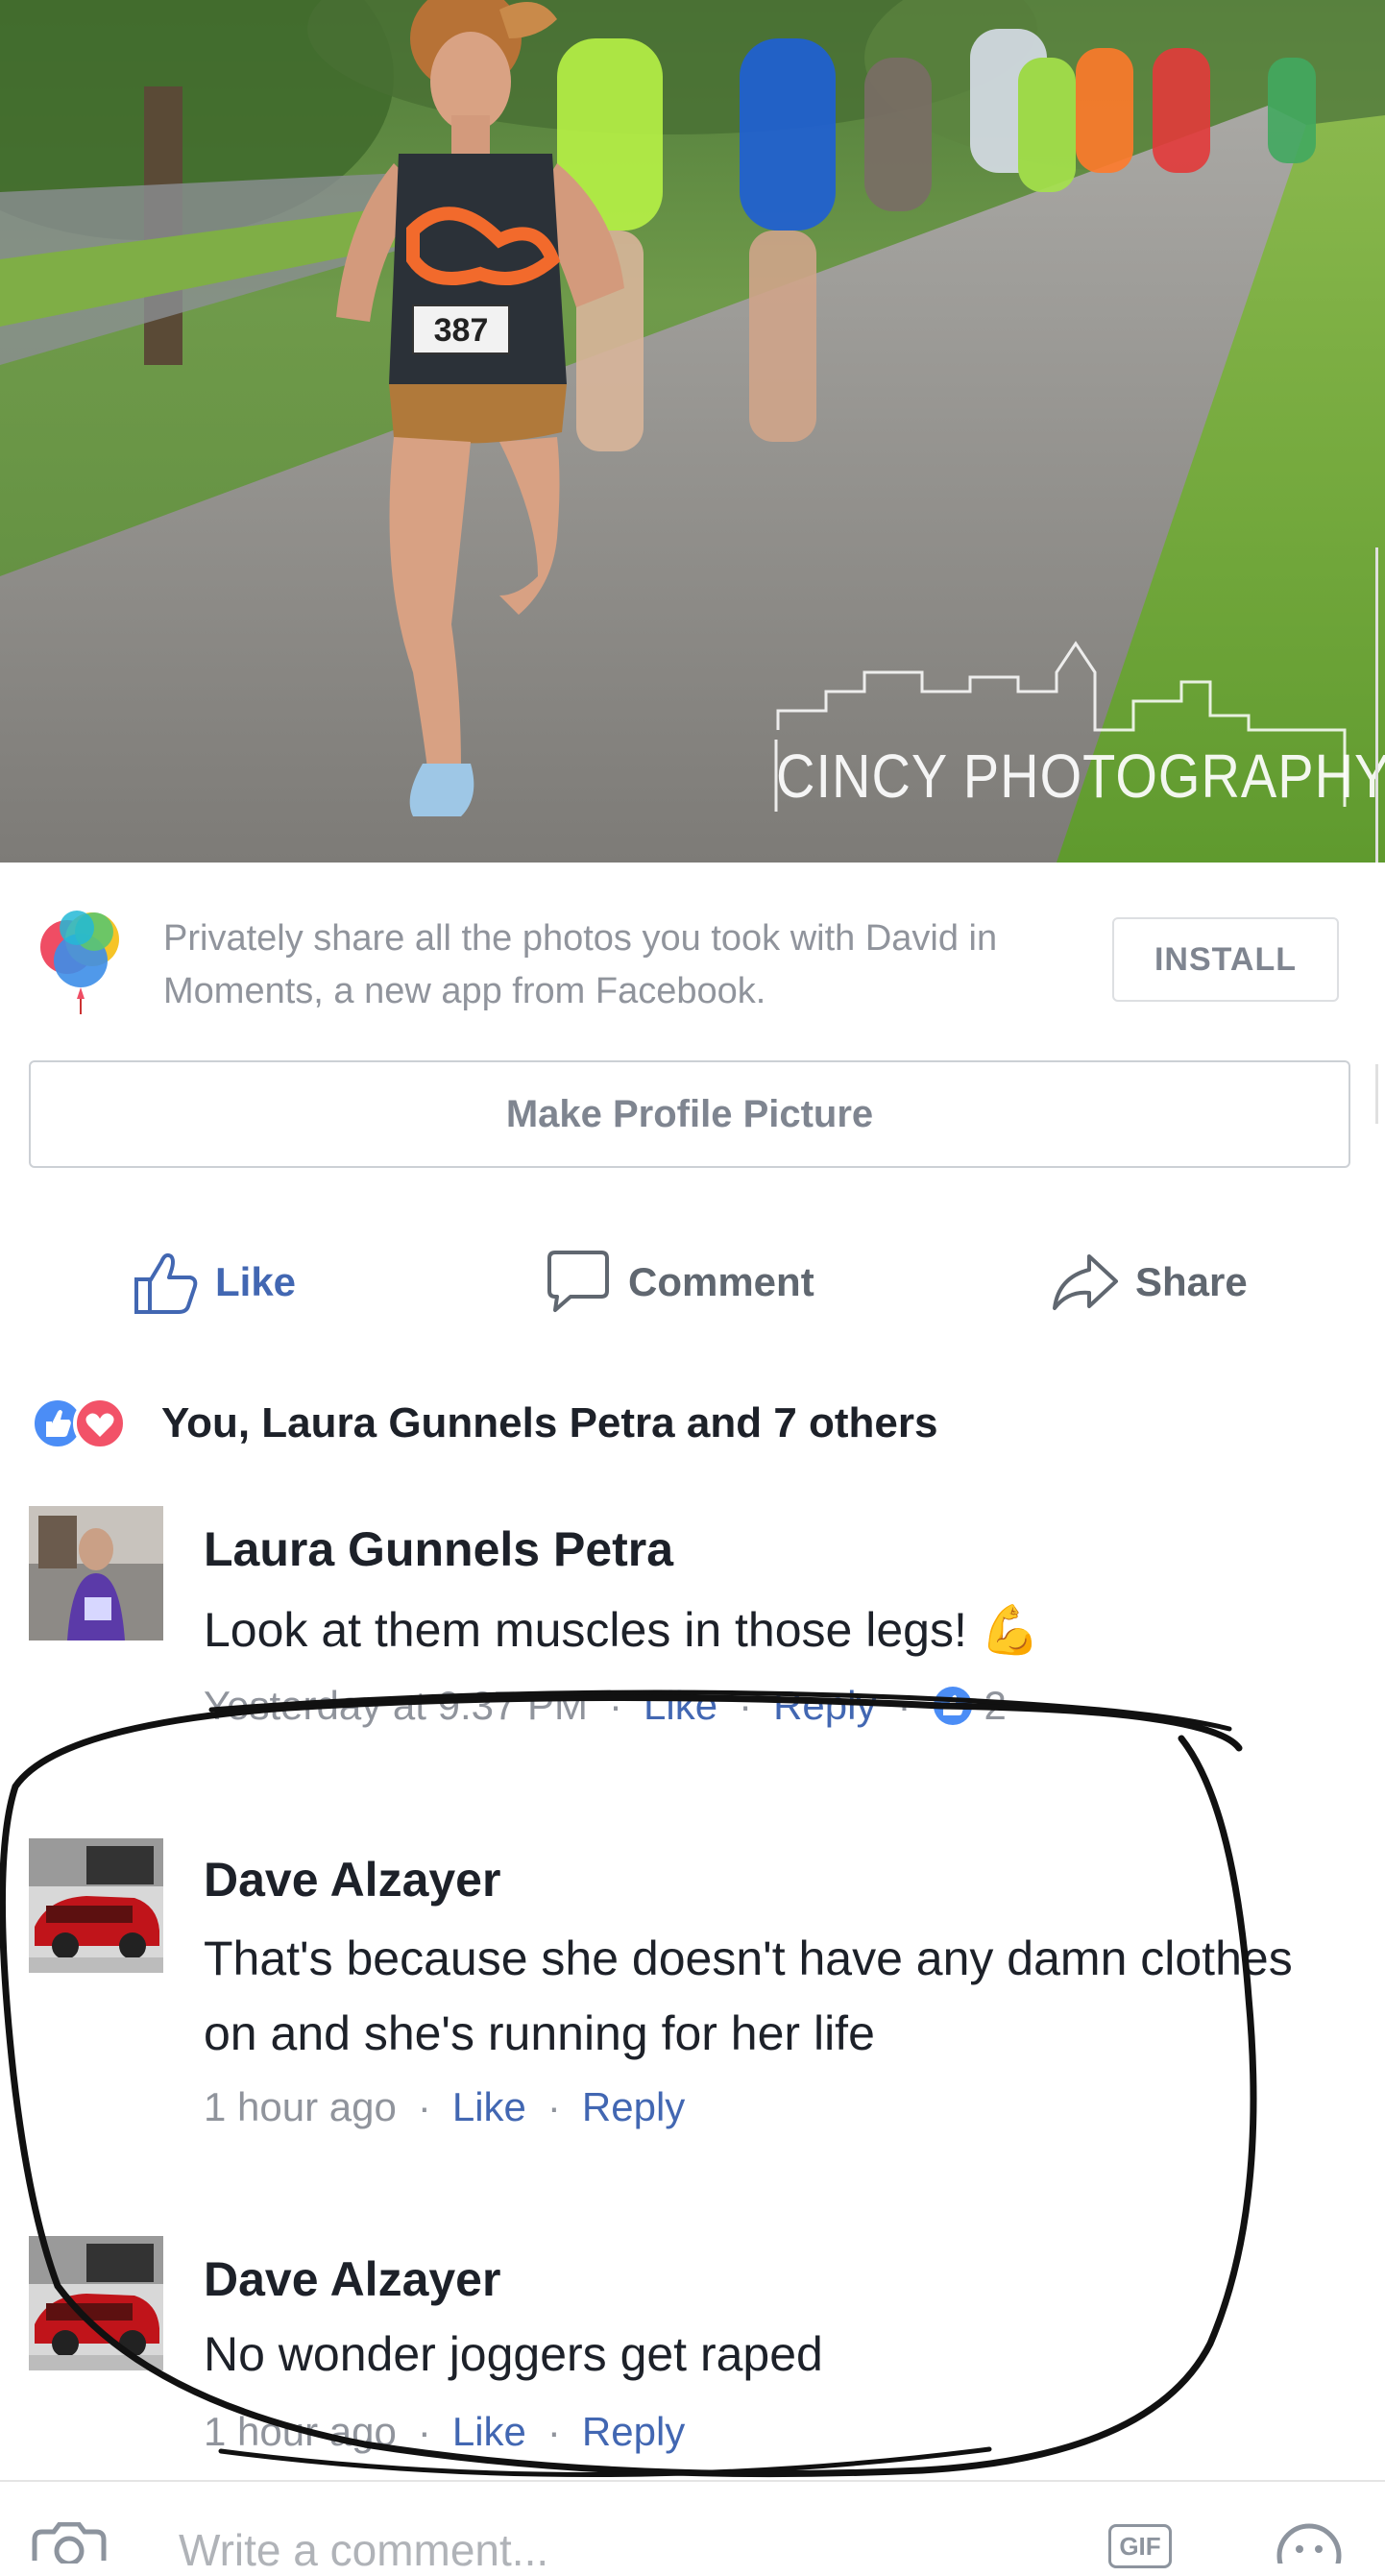  What do you see at coordinates (721, 1281) in the screenshot?
I see `comment-label: Comment` at bounding box center [721, 1281].